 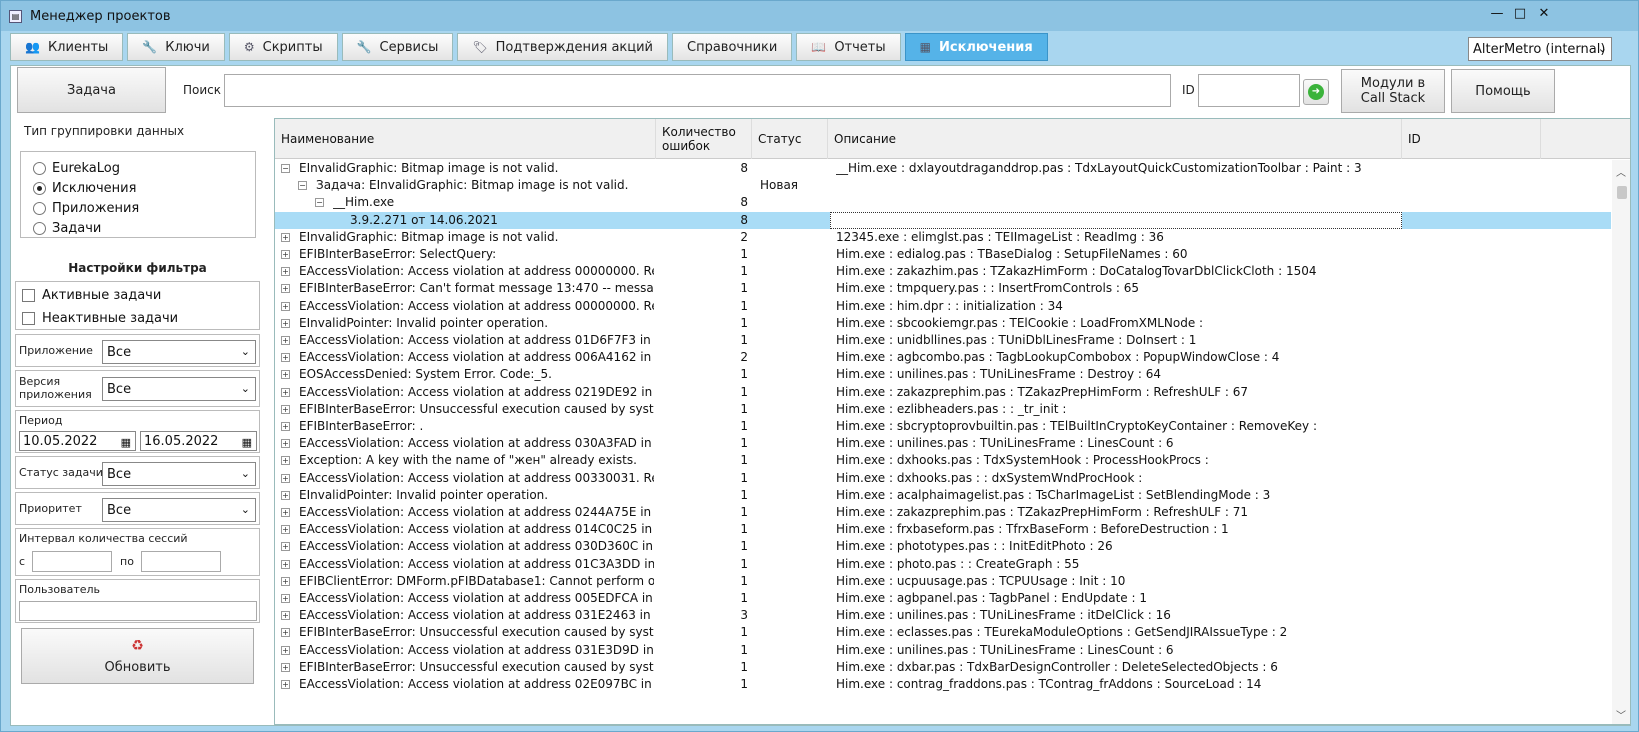 What do you see at coordinates (138, 611) in the screenshot?
I see `user-input` at bounding box center [138, 611].